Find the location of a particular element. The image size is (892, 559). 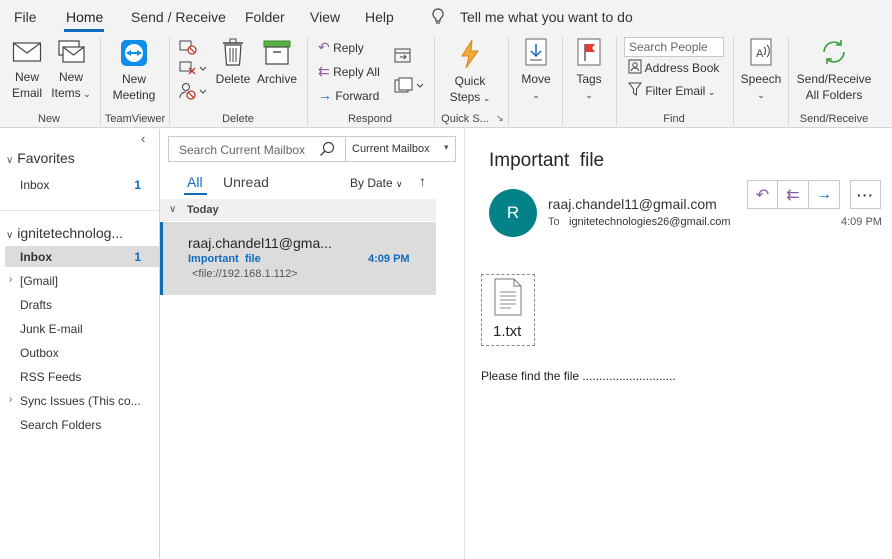

group-label-teamviewer: TeamViewer is located at coordinates (135, 119).